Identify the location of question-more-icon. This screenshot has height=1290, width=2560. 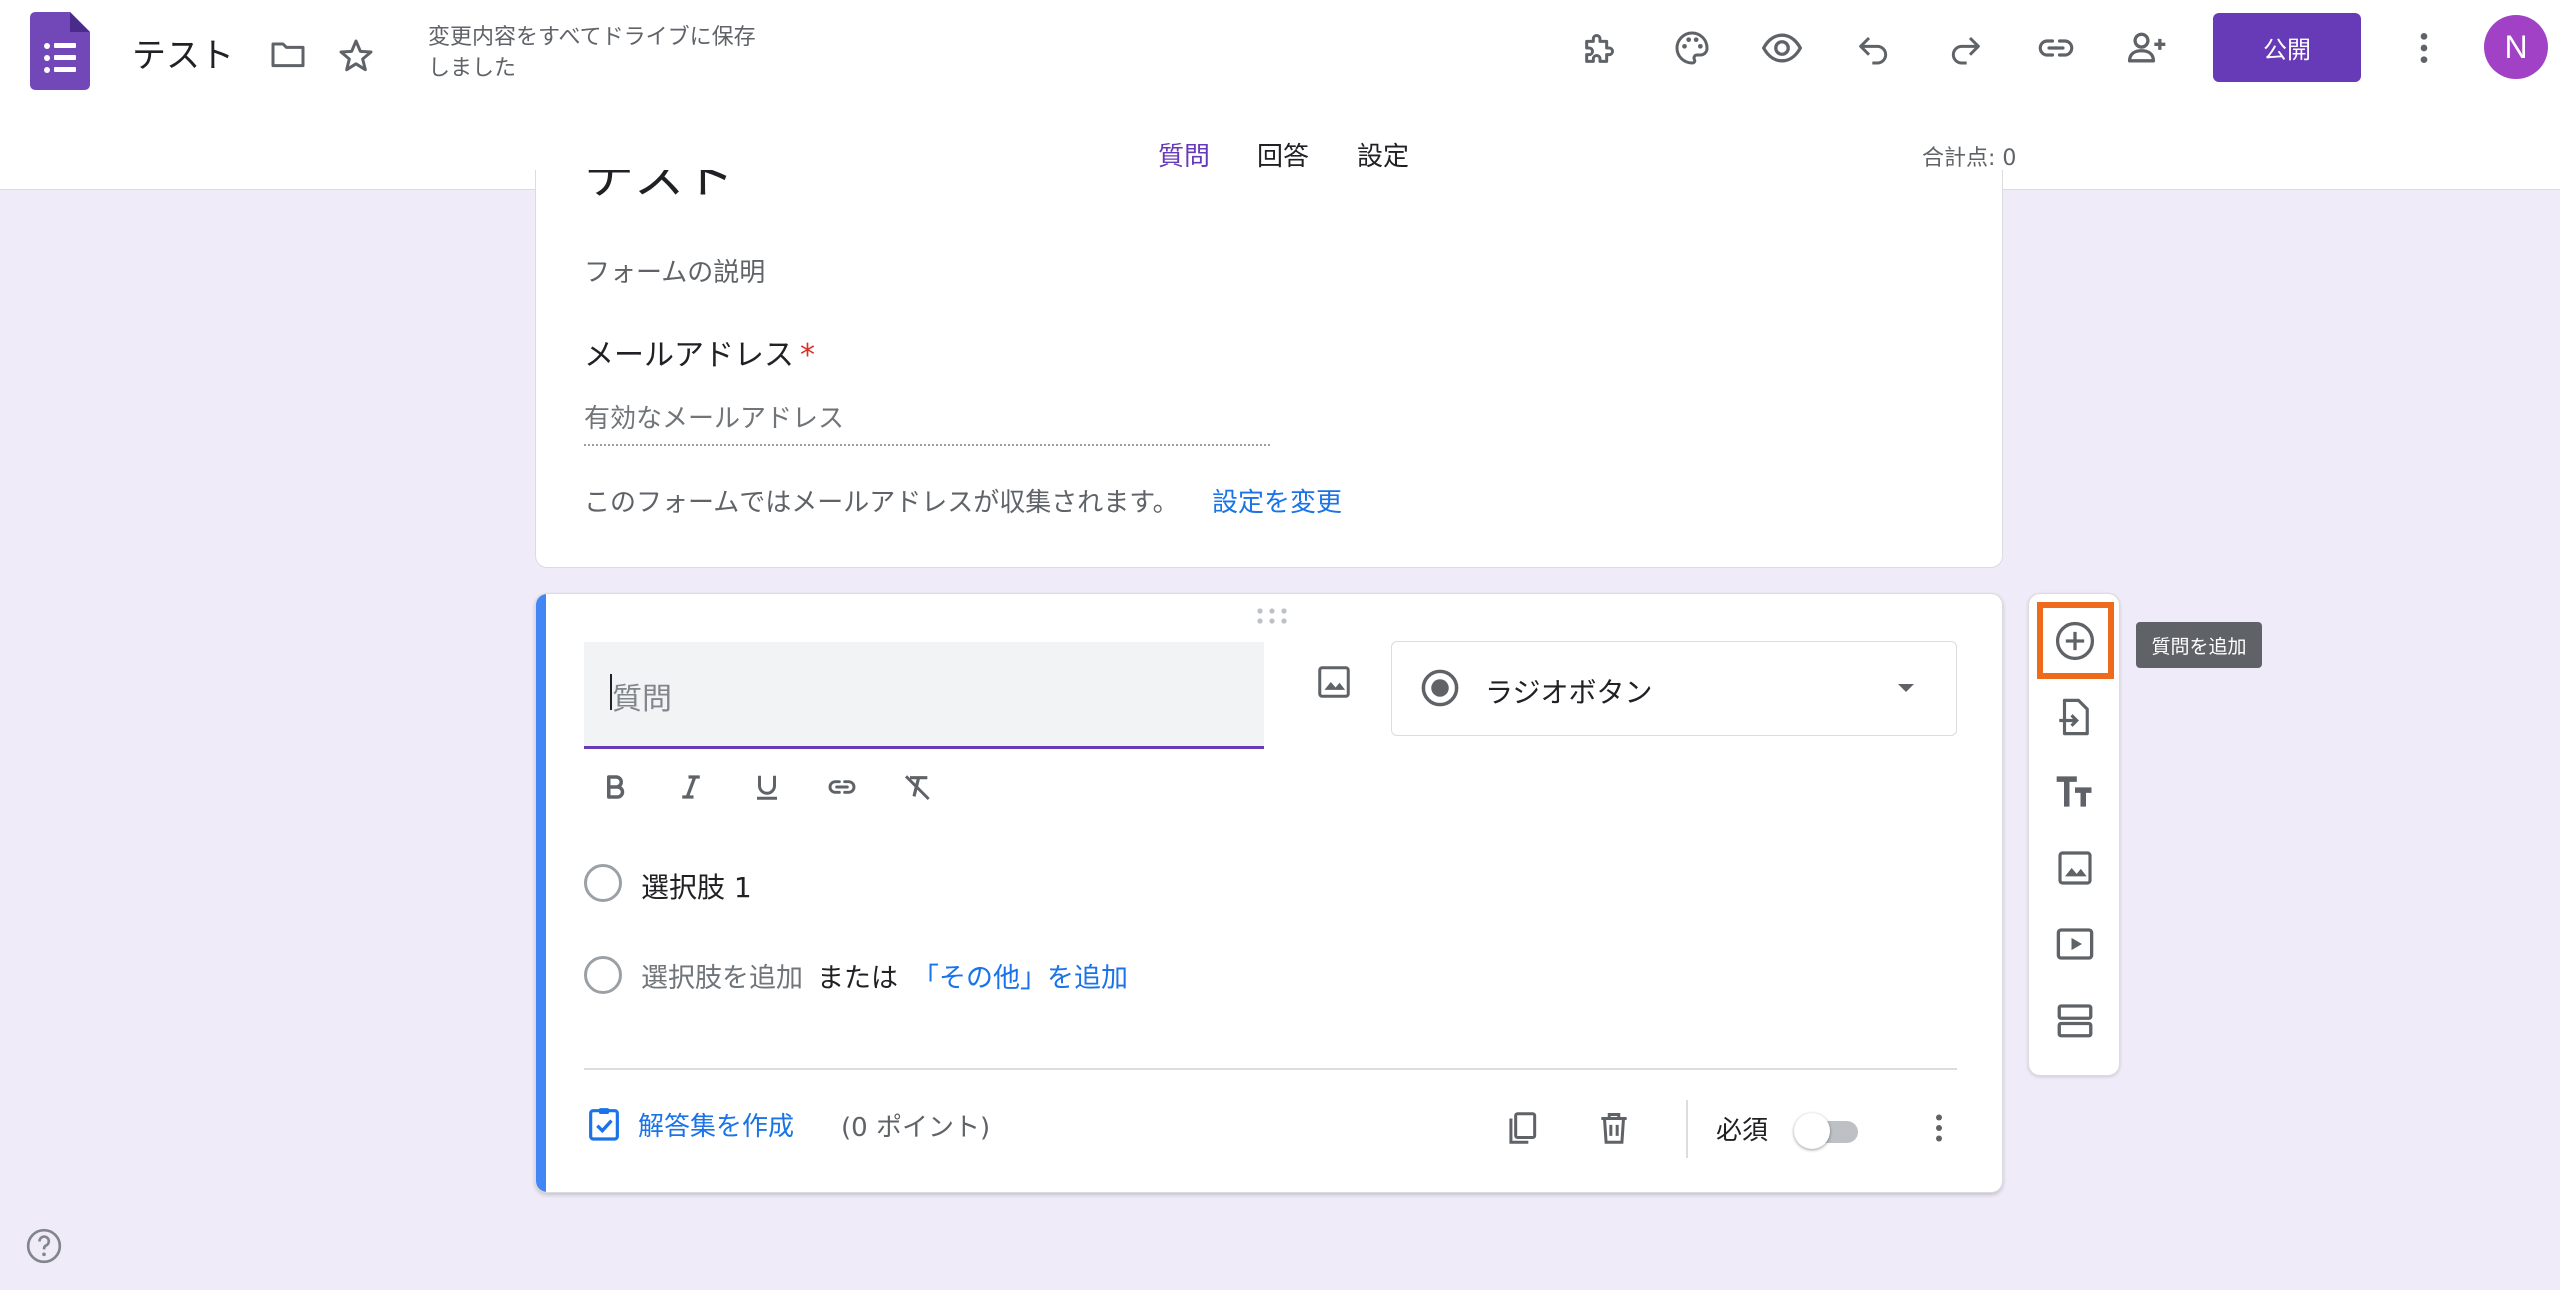
(1939, 1128).